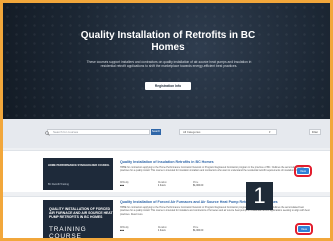 This screenshot has width=333, height=241. I want to click on search-placeholder: Search for courses, so click(66, 132).